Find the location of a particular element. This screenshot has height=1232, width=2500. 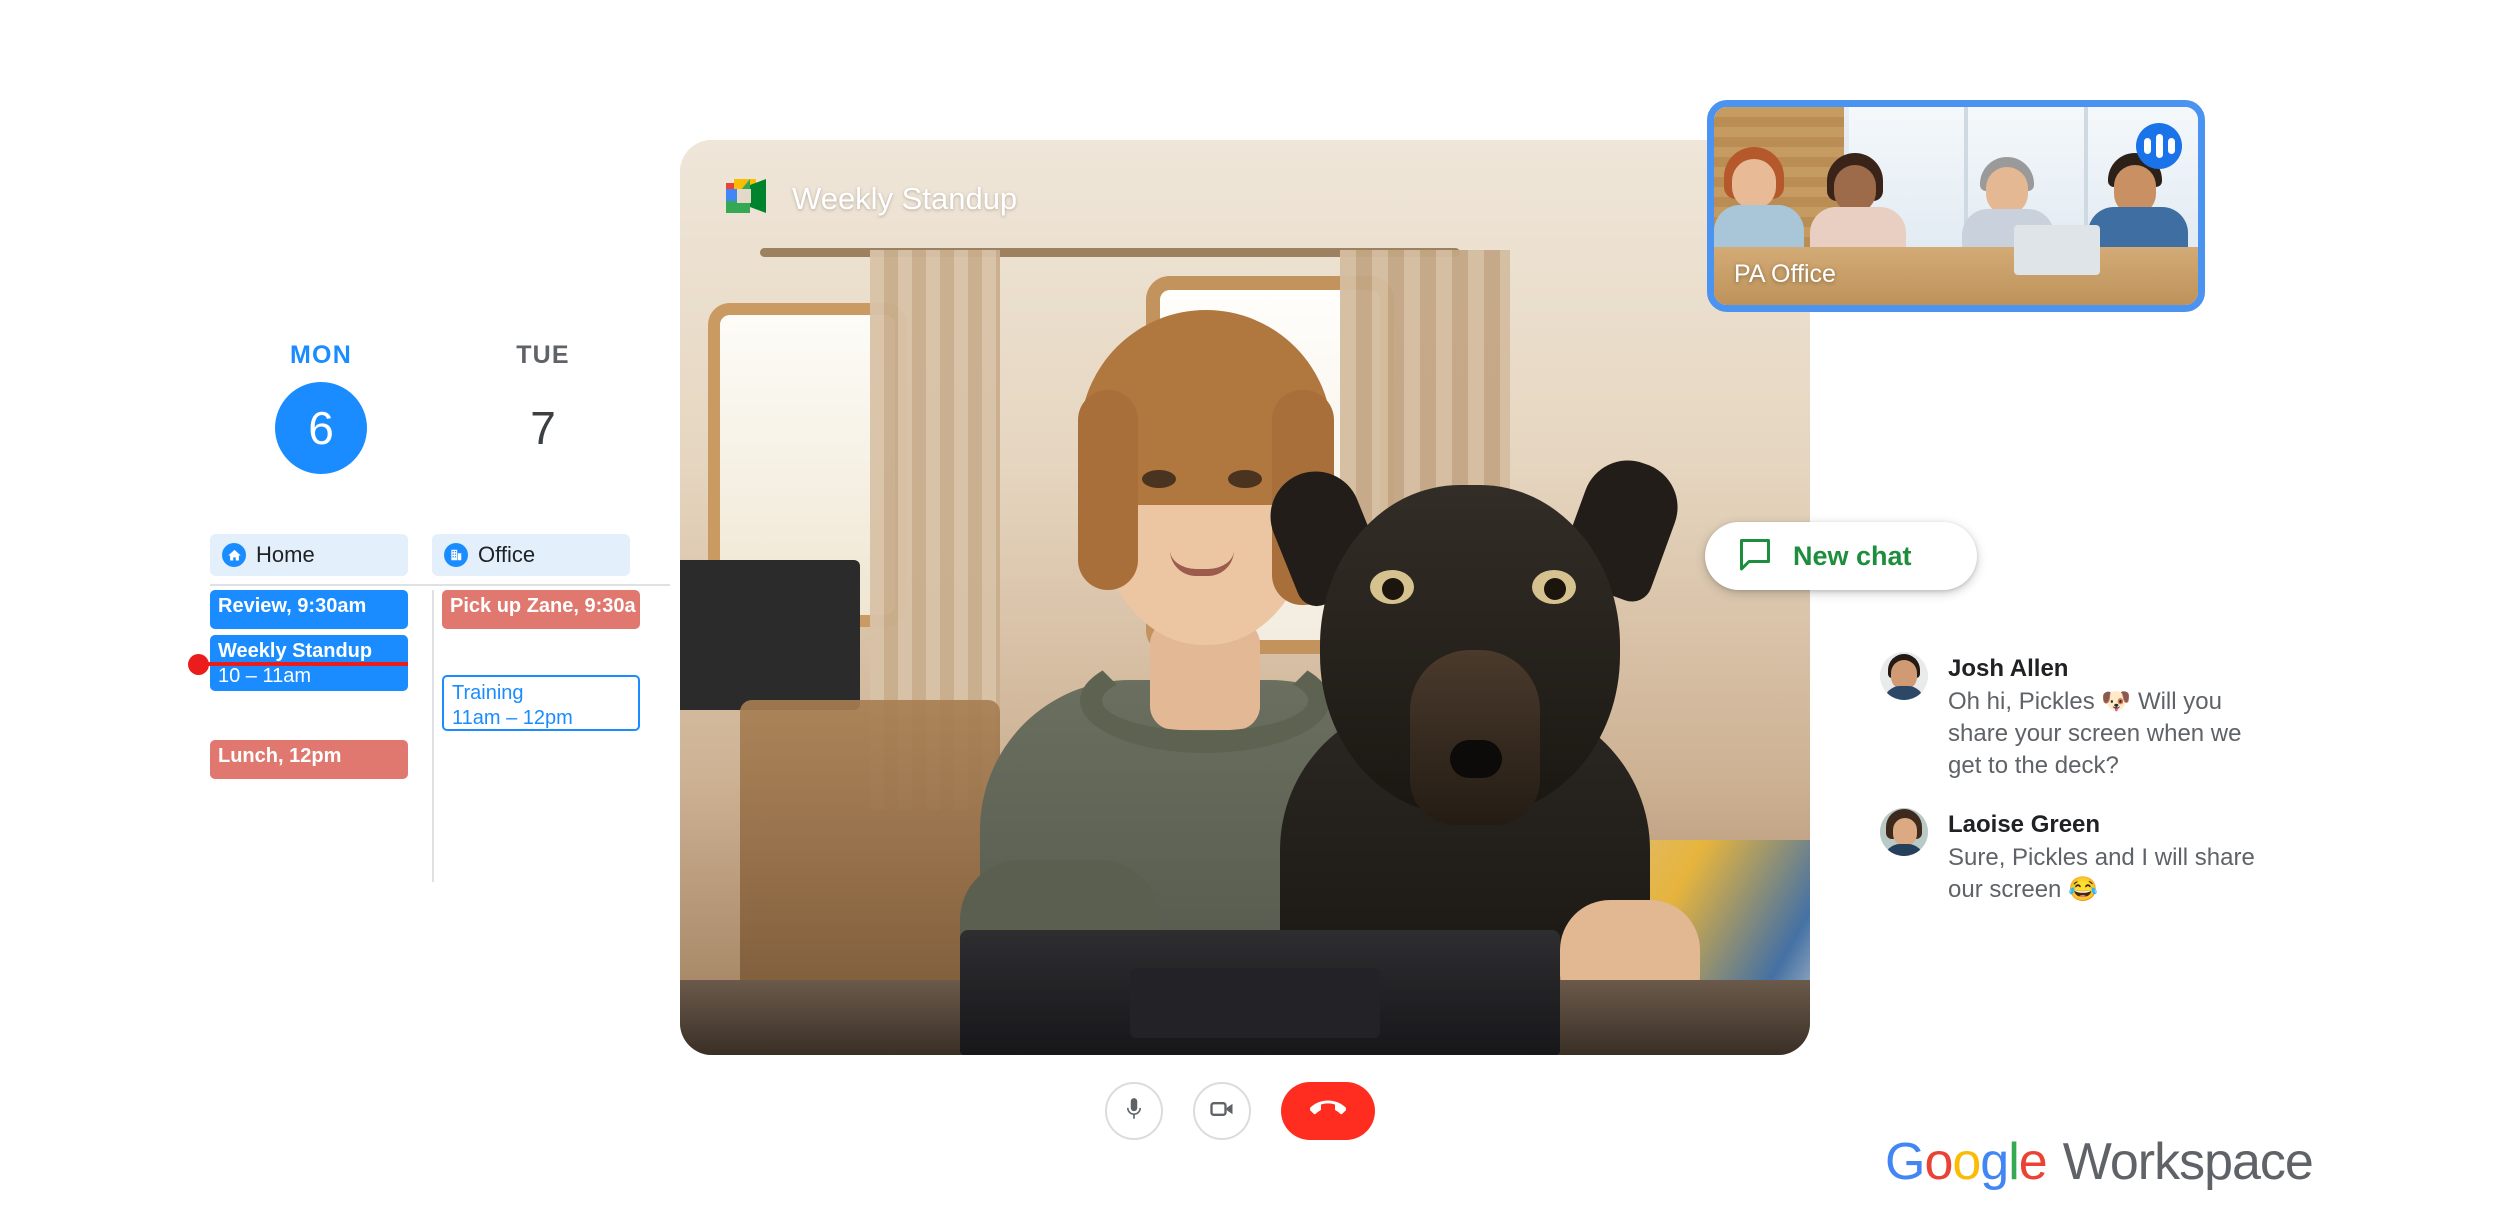

google-meet-icon is located at coordinates (746, 198).